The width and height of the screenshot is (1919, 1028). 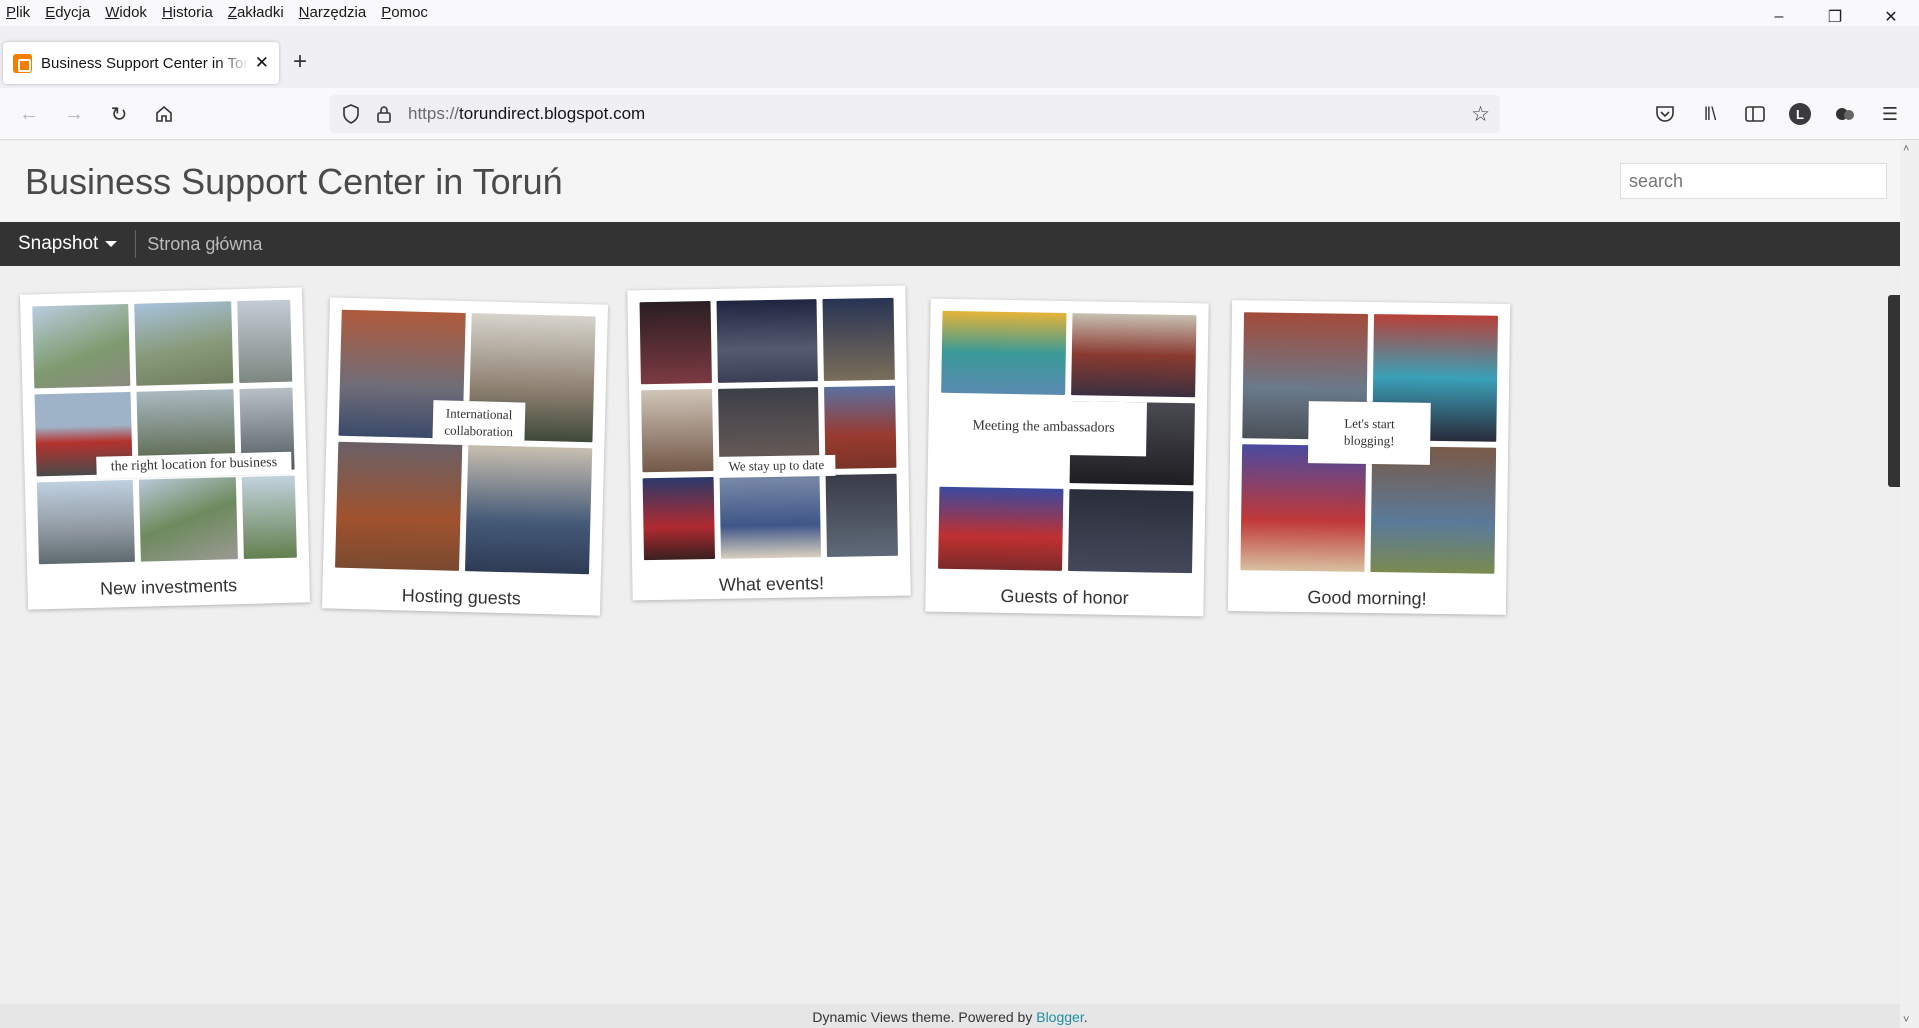 I want to click on view-bar: Snapshot Strona główna, so click(x=950, y=244).